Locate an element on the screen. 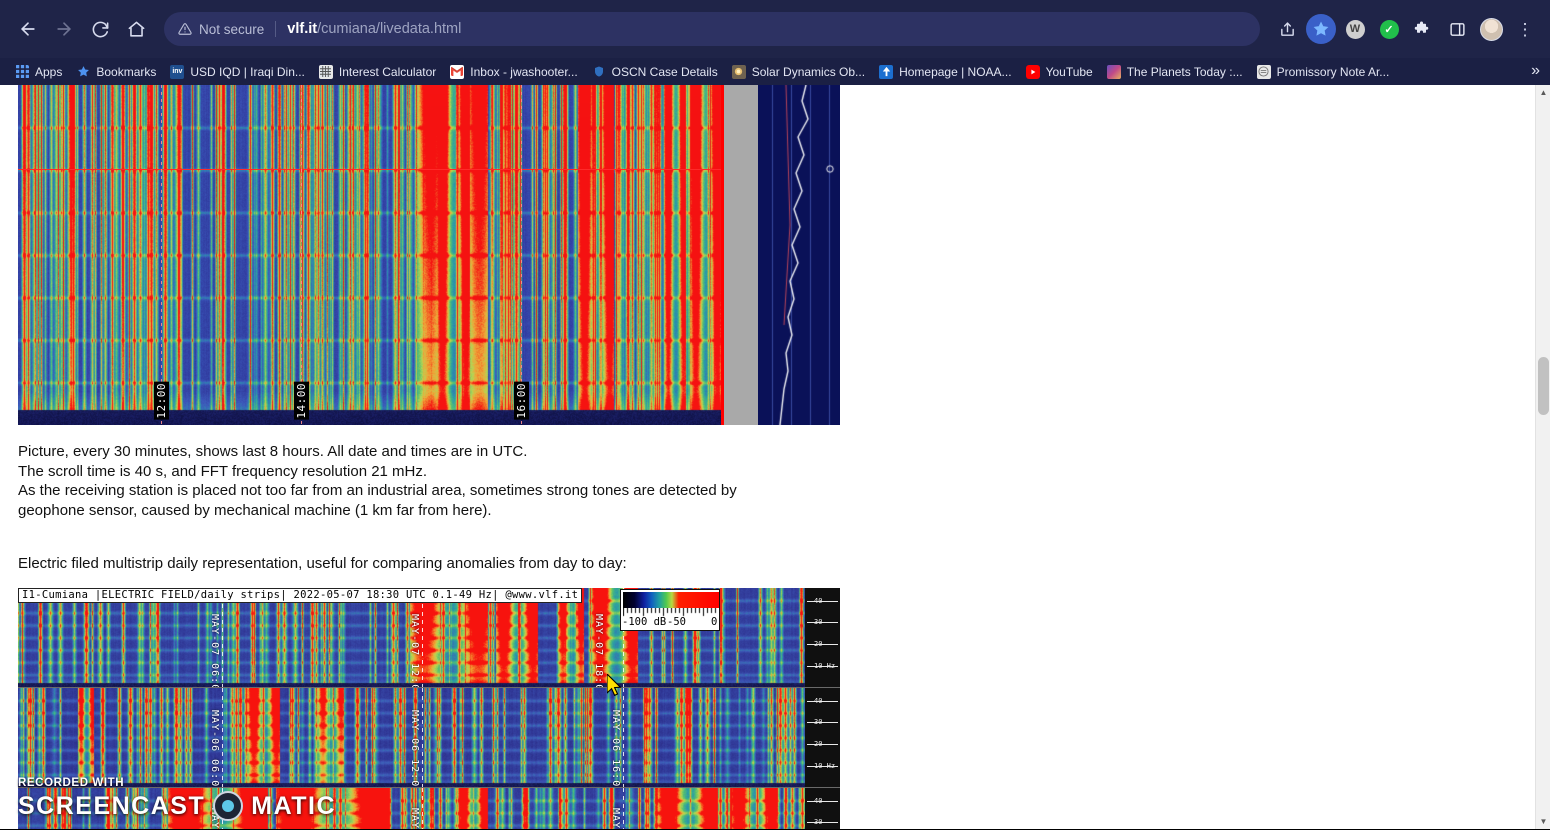 The width and height of the screenshot is (1550, 830). warning-triangle-icon is located at coordinates (185, 29).